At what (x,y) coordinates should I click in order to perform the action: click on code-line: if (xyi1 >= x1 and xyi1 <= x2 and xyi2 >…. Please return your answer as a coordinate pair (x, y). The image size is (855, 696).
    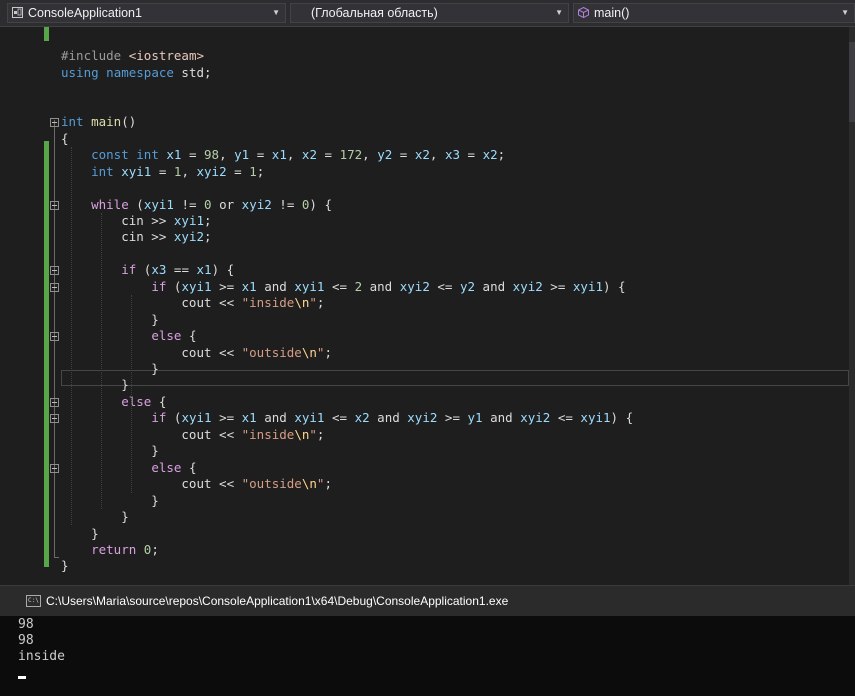
    Looking at the image, I should click on (347, 418).